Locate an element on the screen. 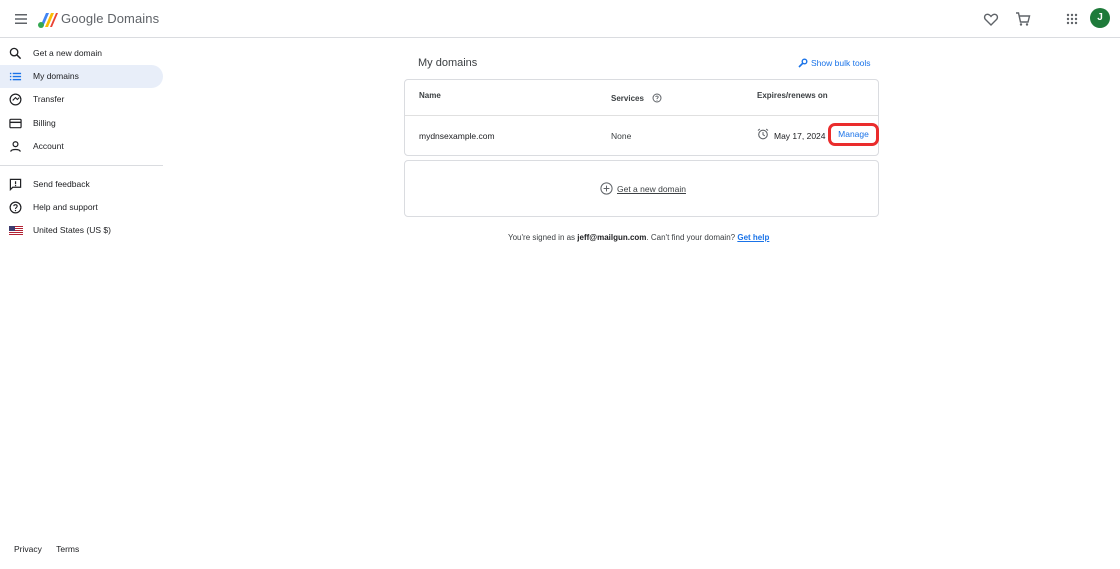 The height and width of the screenshot is (569, 1120). feedback-icon is located at coordinates (15, 184).